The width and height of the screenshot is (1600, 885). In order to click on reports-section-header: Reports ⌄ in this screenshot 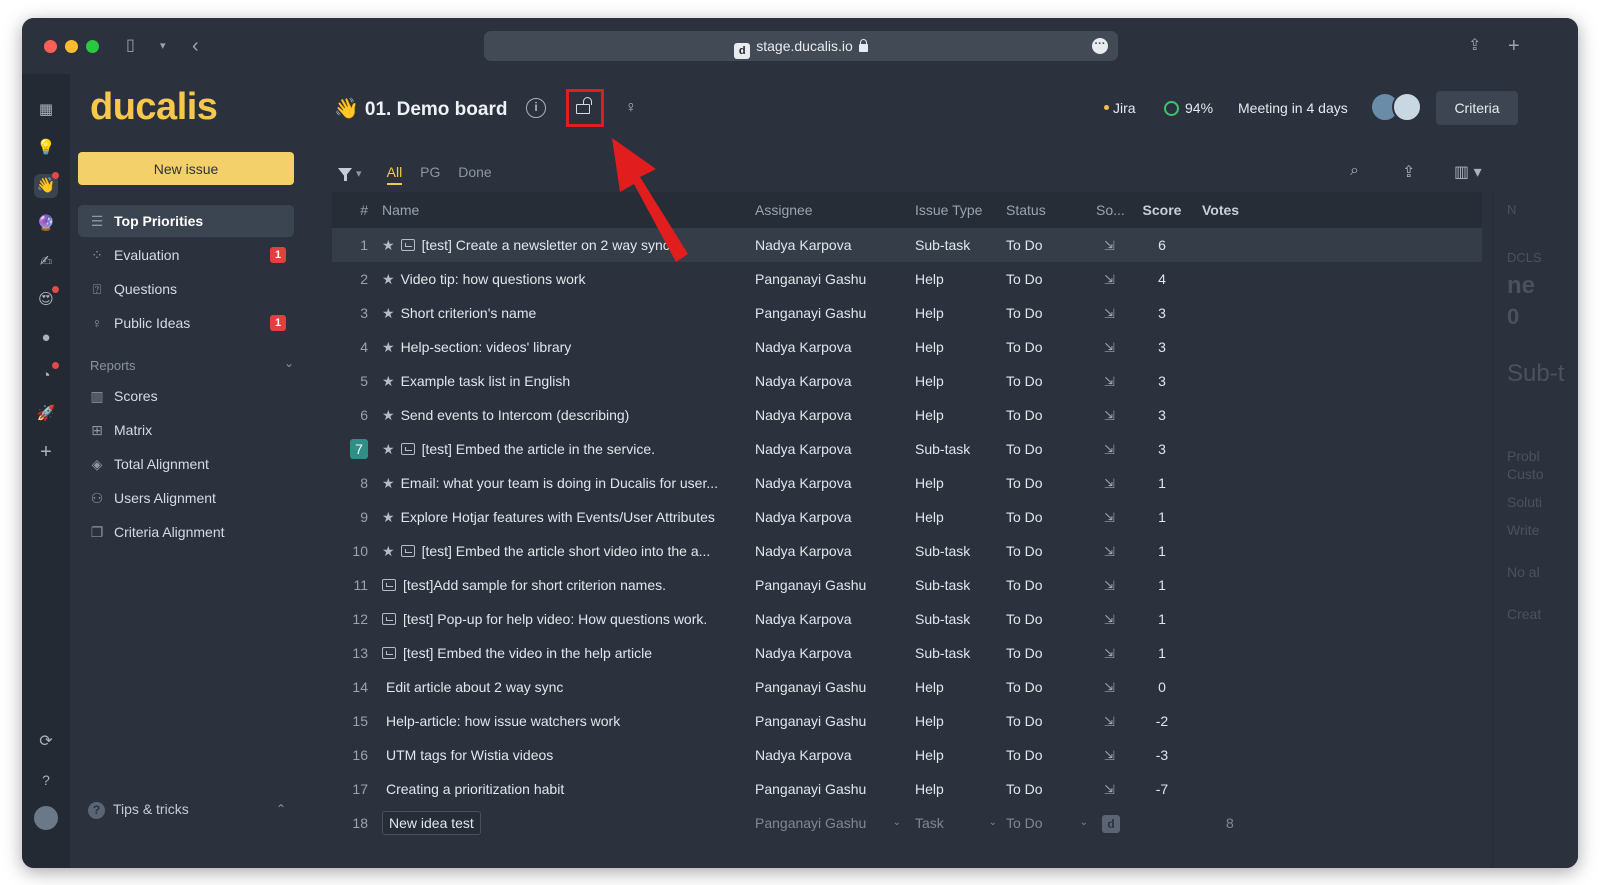, I will do `click(192, 364)`.